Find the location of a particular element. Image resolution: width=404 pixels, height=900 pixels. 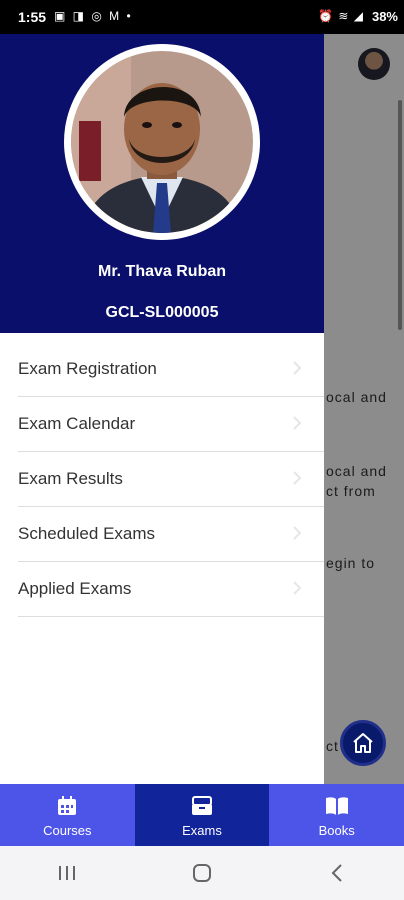

home-icon is located at coordinates (363, 743).